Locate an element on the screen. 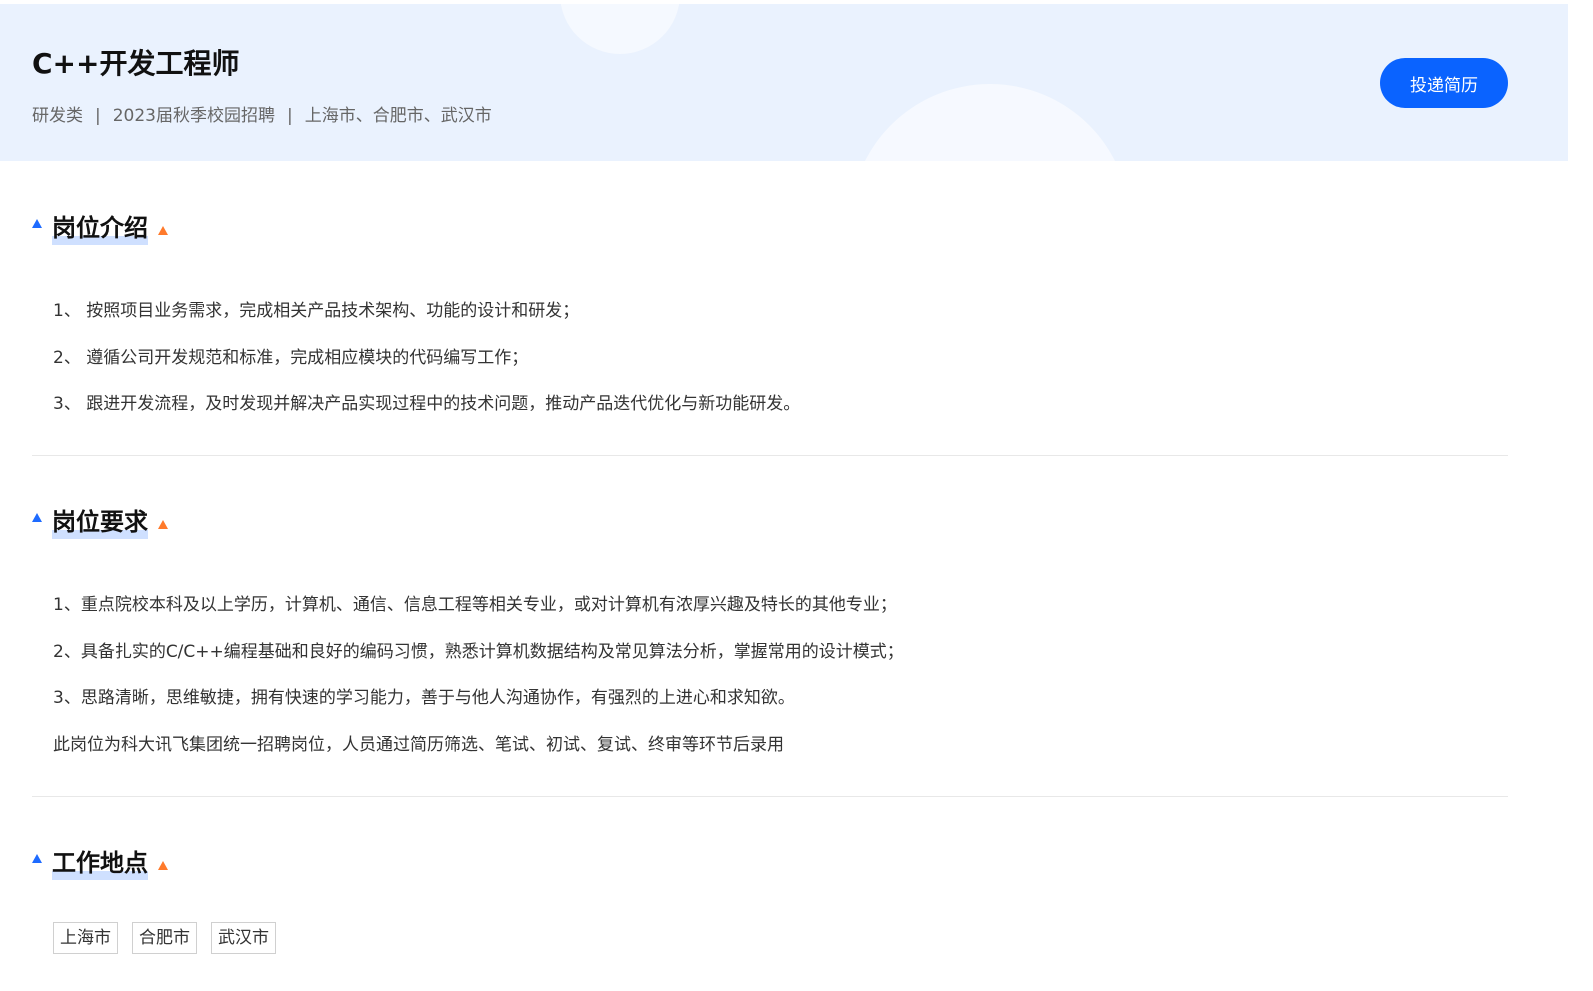 The width and height of the screenshot is (1593, 991). job-title: C++开发工程师 is located at coordinates (136, 63).